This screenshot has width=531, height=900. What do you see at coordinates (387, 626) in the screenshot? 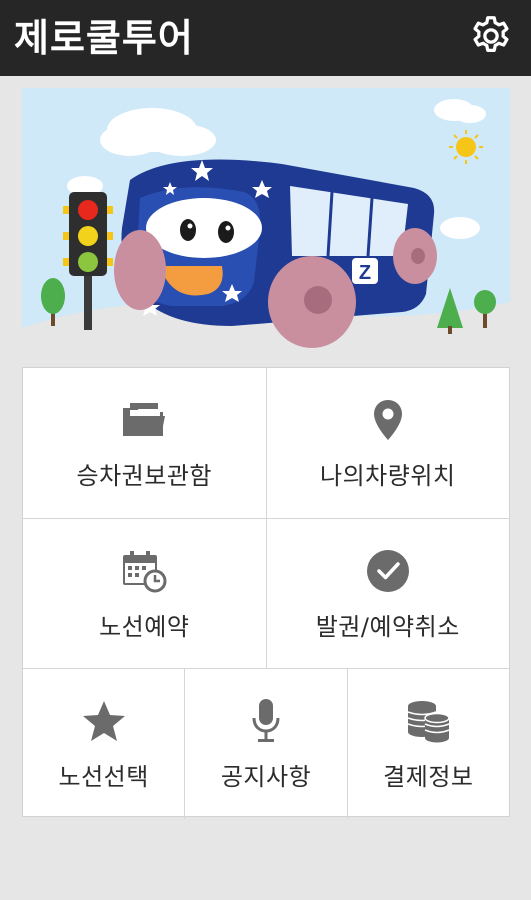
I see `menu-label: 발권/예약취소` at bounding box center [387, 626].